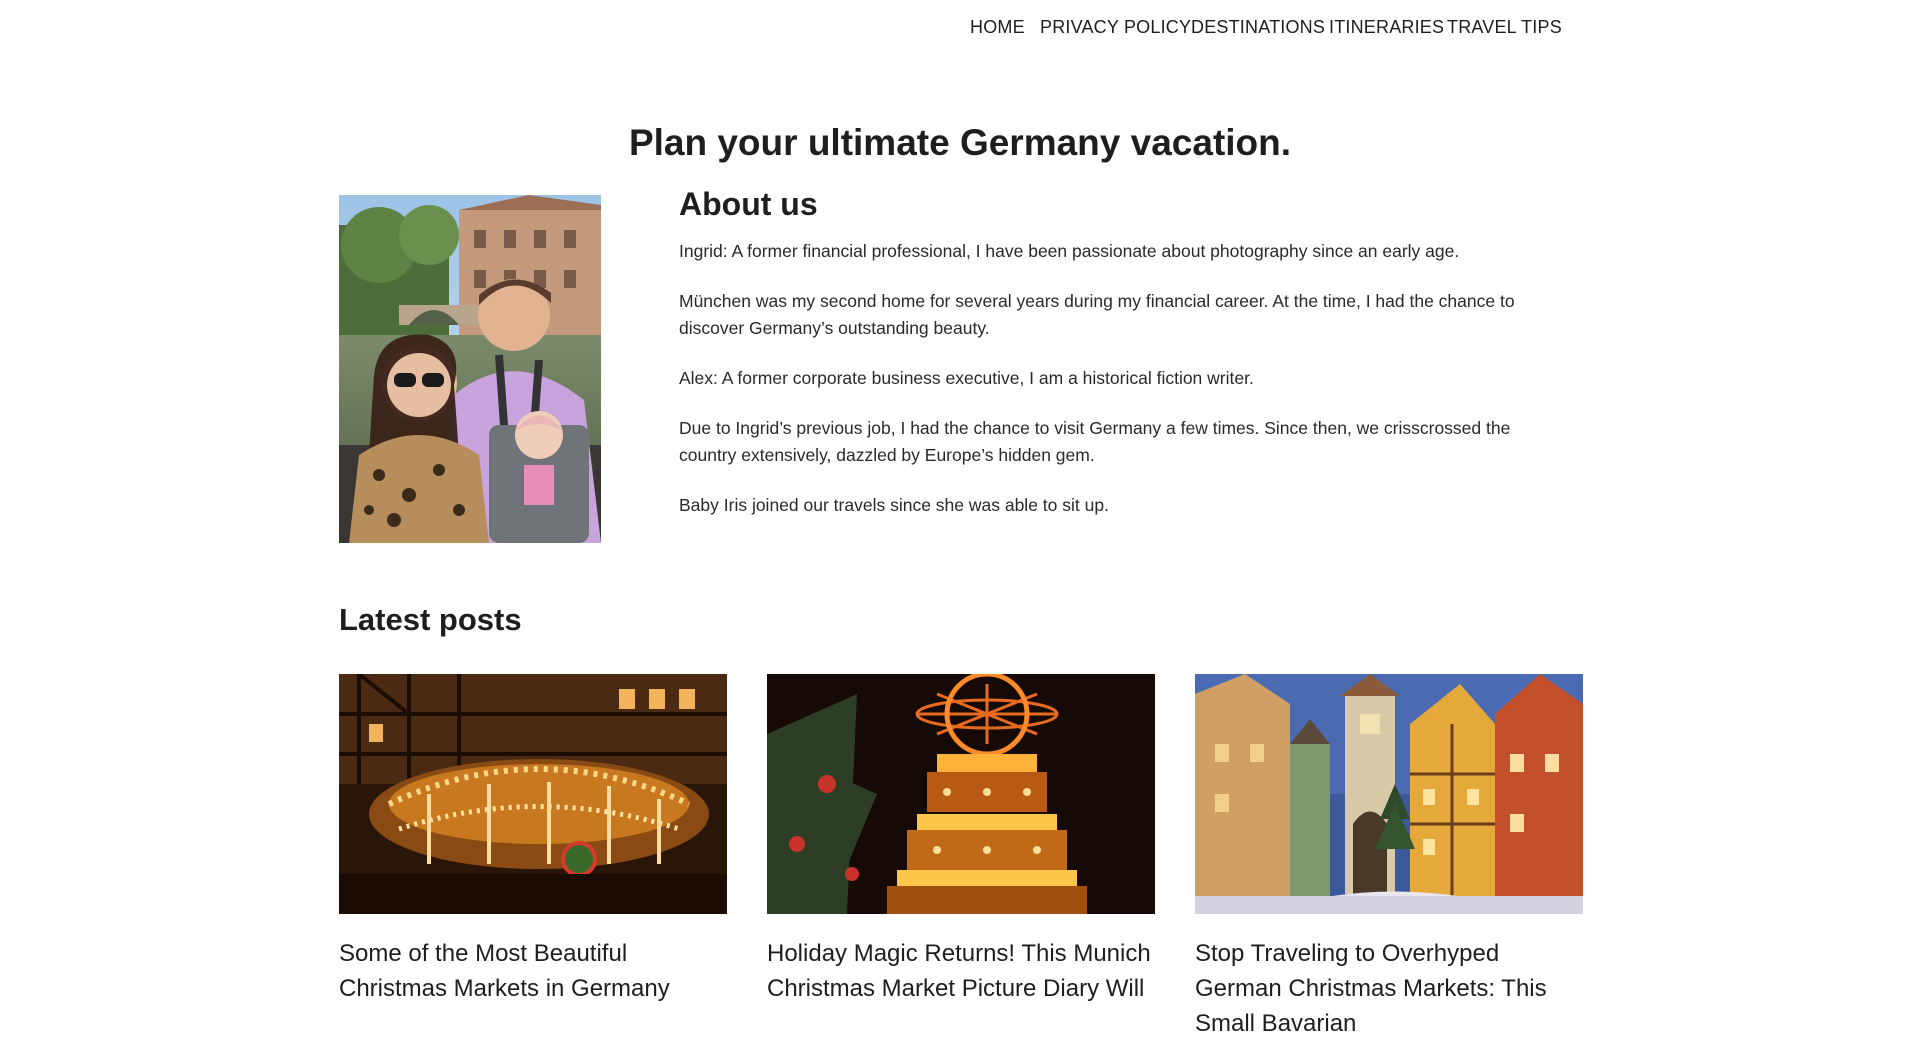 The image size is (1920, 1041). I want to click on family-photo, so click(470, 369).